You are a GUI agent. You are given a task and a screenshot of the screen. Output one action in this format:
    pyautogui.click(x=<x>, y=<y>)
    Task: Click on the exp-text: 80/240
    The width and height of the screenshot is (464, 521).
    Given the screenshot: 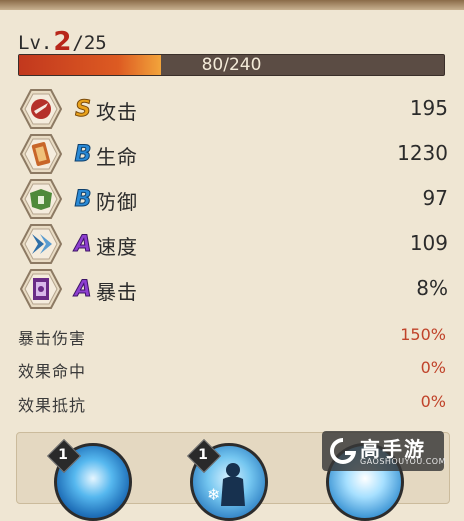 What is the action you would take?
    pyautogui.click(x=231, y=65)
    